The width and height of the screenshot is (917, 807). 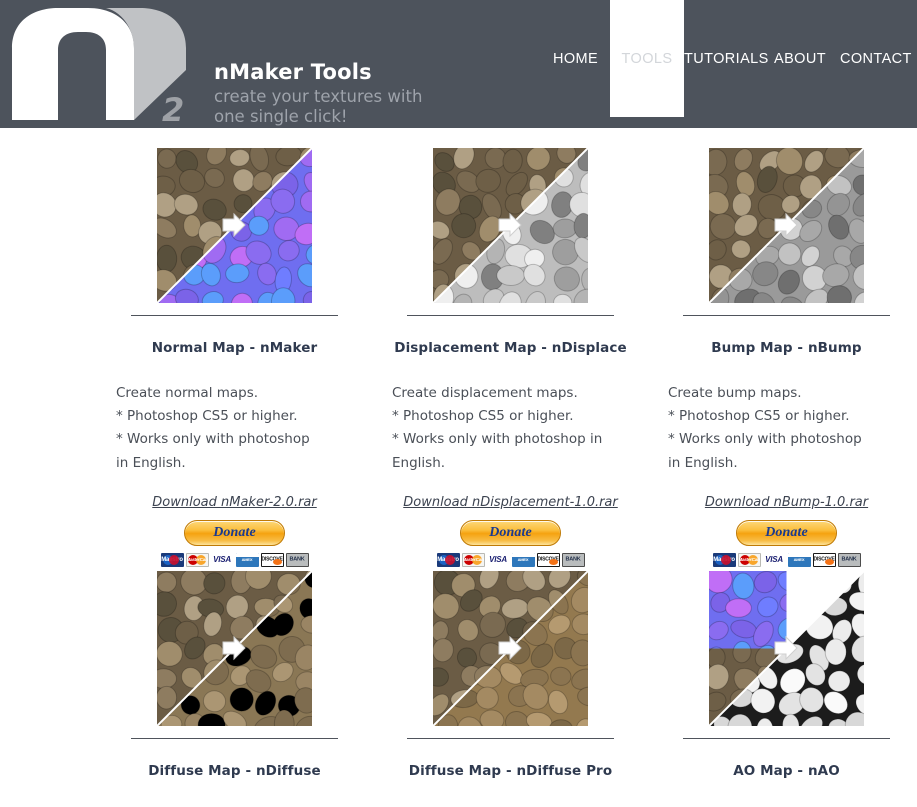 What do you see at coordinates (234, 348) in the screenshot?
I see `tool-title-nmaker: Normal Map - nMaker` at bounding box center [234, 348].